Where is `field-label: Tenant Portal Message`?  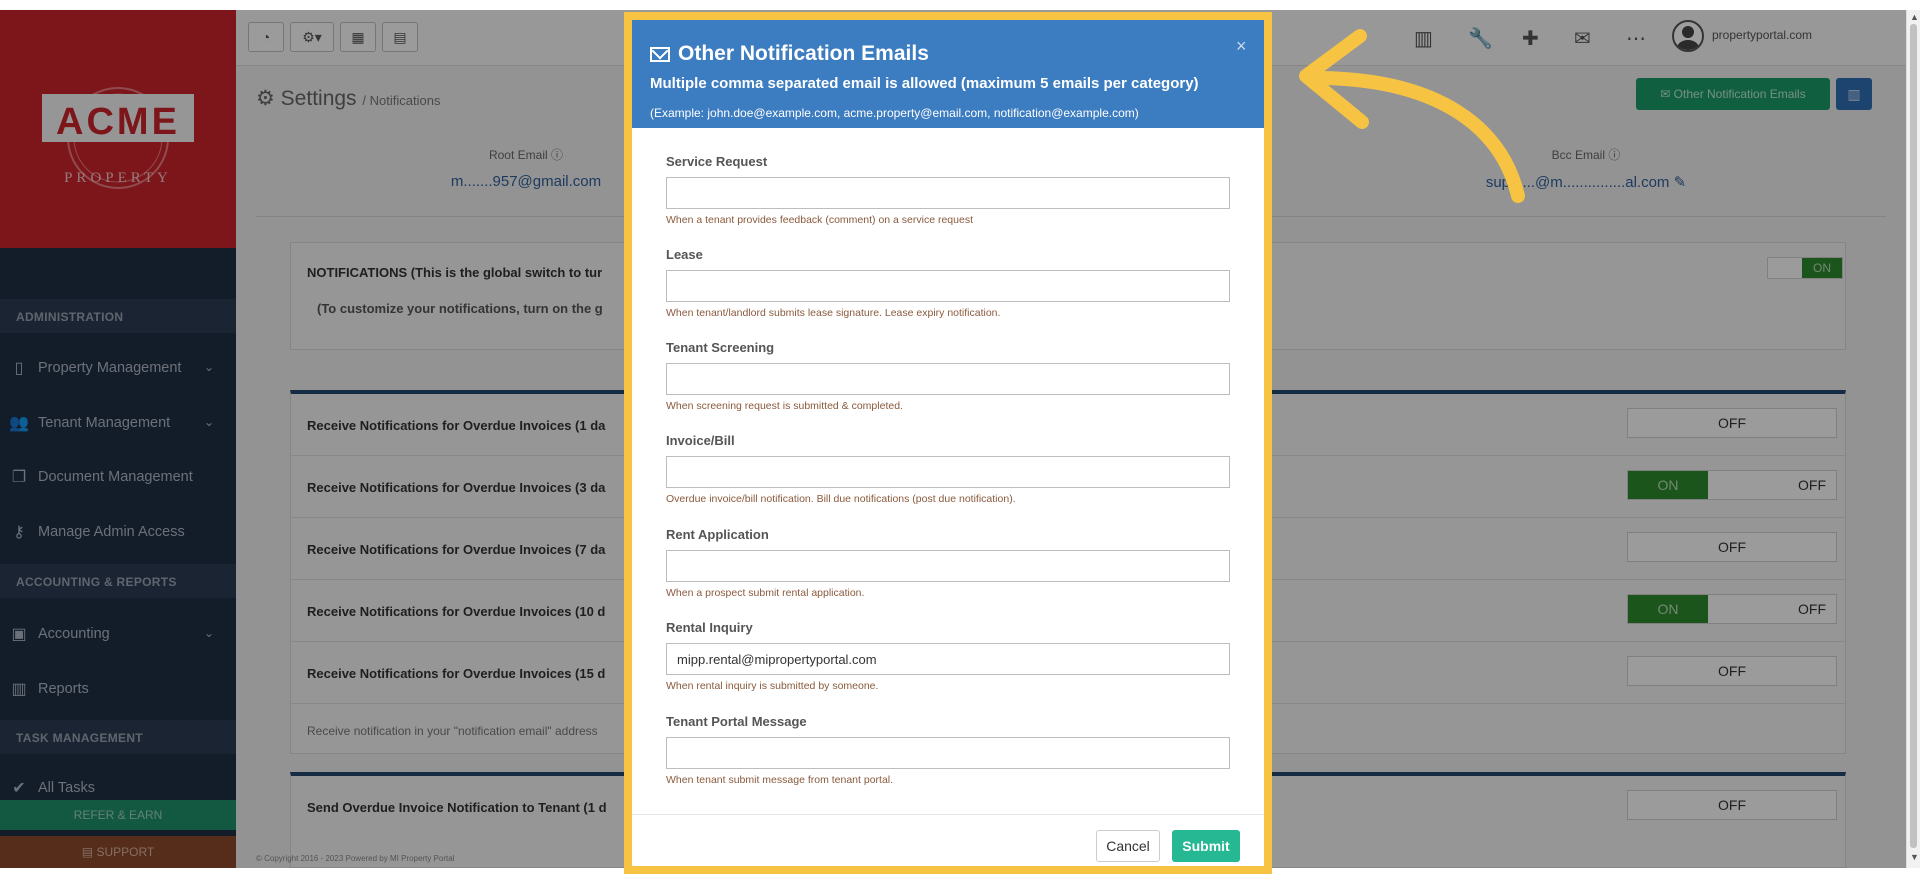
field-label: Tenant Portal Message is located at coordinates (736, 721).